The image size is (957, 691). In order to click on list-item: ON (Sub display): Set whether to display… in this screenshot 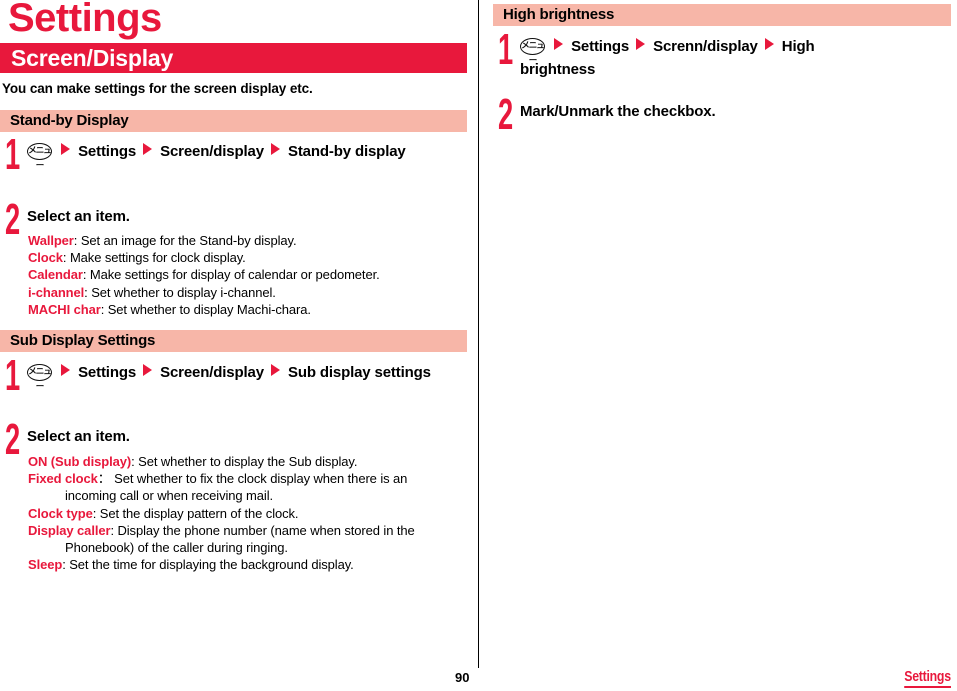, I will do `click(253, 461)`.